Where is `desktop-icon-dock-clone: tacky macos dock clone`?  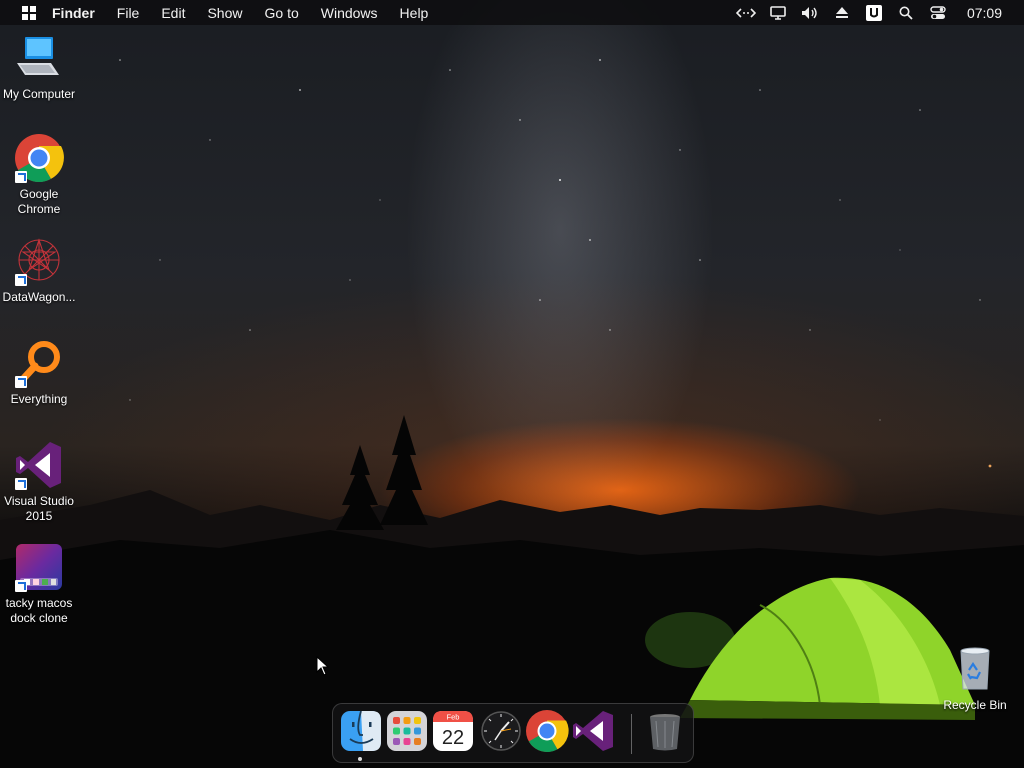 desktop-icon-dock-clone: tacky macos dock clone is located at coordinates (39, 584).